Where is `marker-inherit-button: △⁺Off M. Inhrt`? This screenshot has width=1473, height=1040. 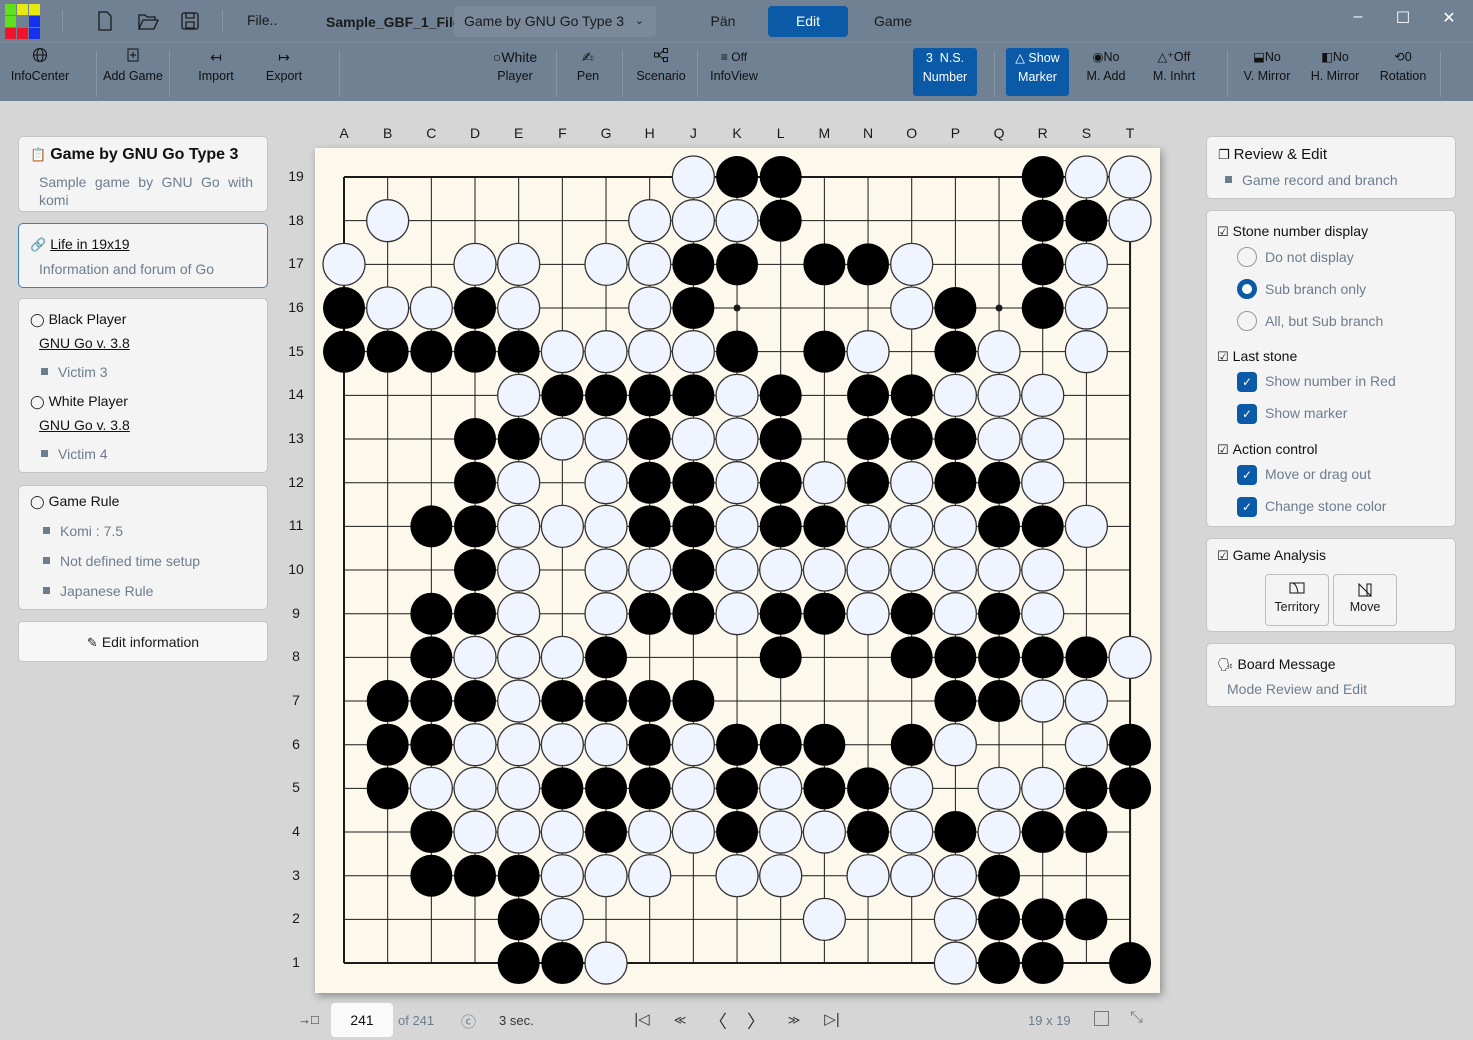
marker-inherit-button: △⁺Off M. Inhrt is located at coordinates (1174, 72).